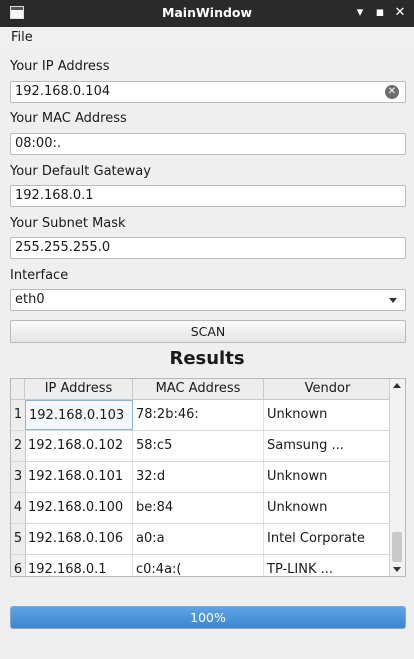 This screenshot has height=659, width=414. What do you see at coordinates (198, 446) in the screenshot?
I see `cell-mac: 58:c5` at bounding box center [198, 446].